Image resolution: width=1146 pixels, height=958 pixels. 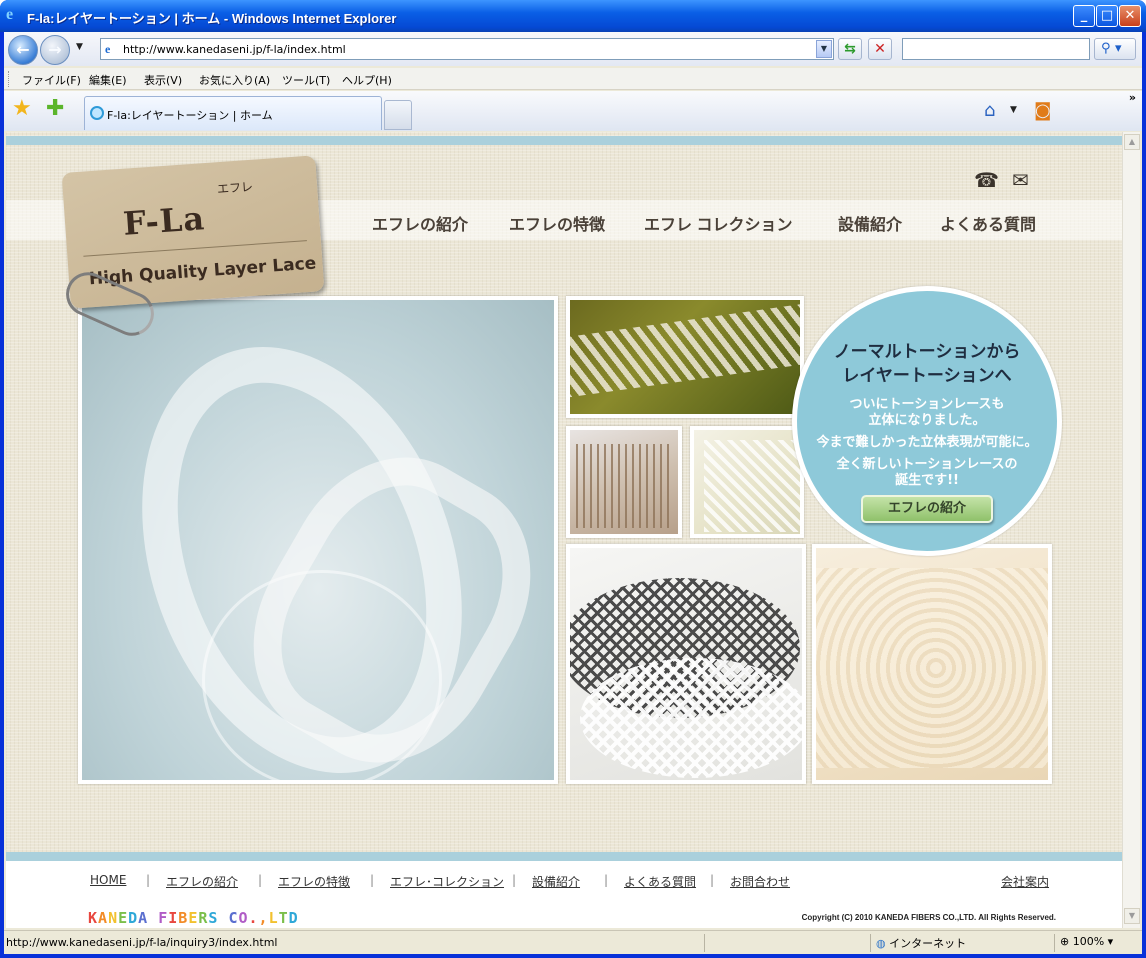 I want to click on logo-divider, so click(x=195, y=248).